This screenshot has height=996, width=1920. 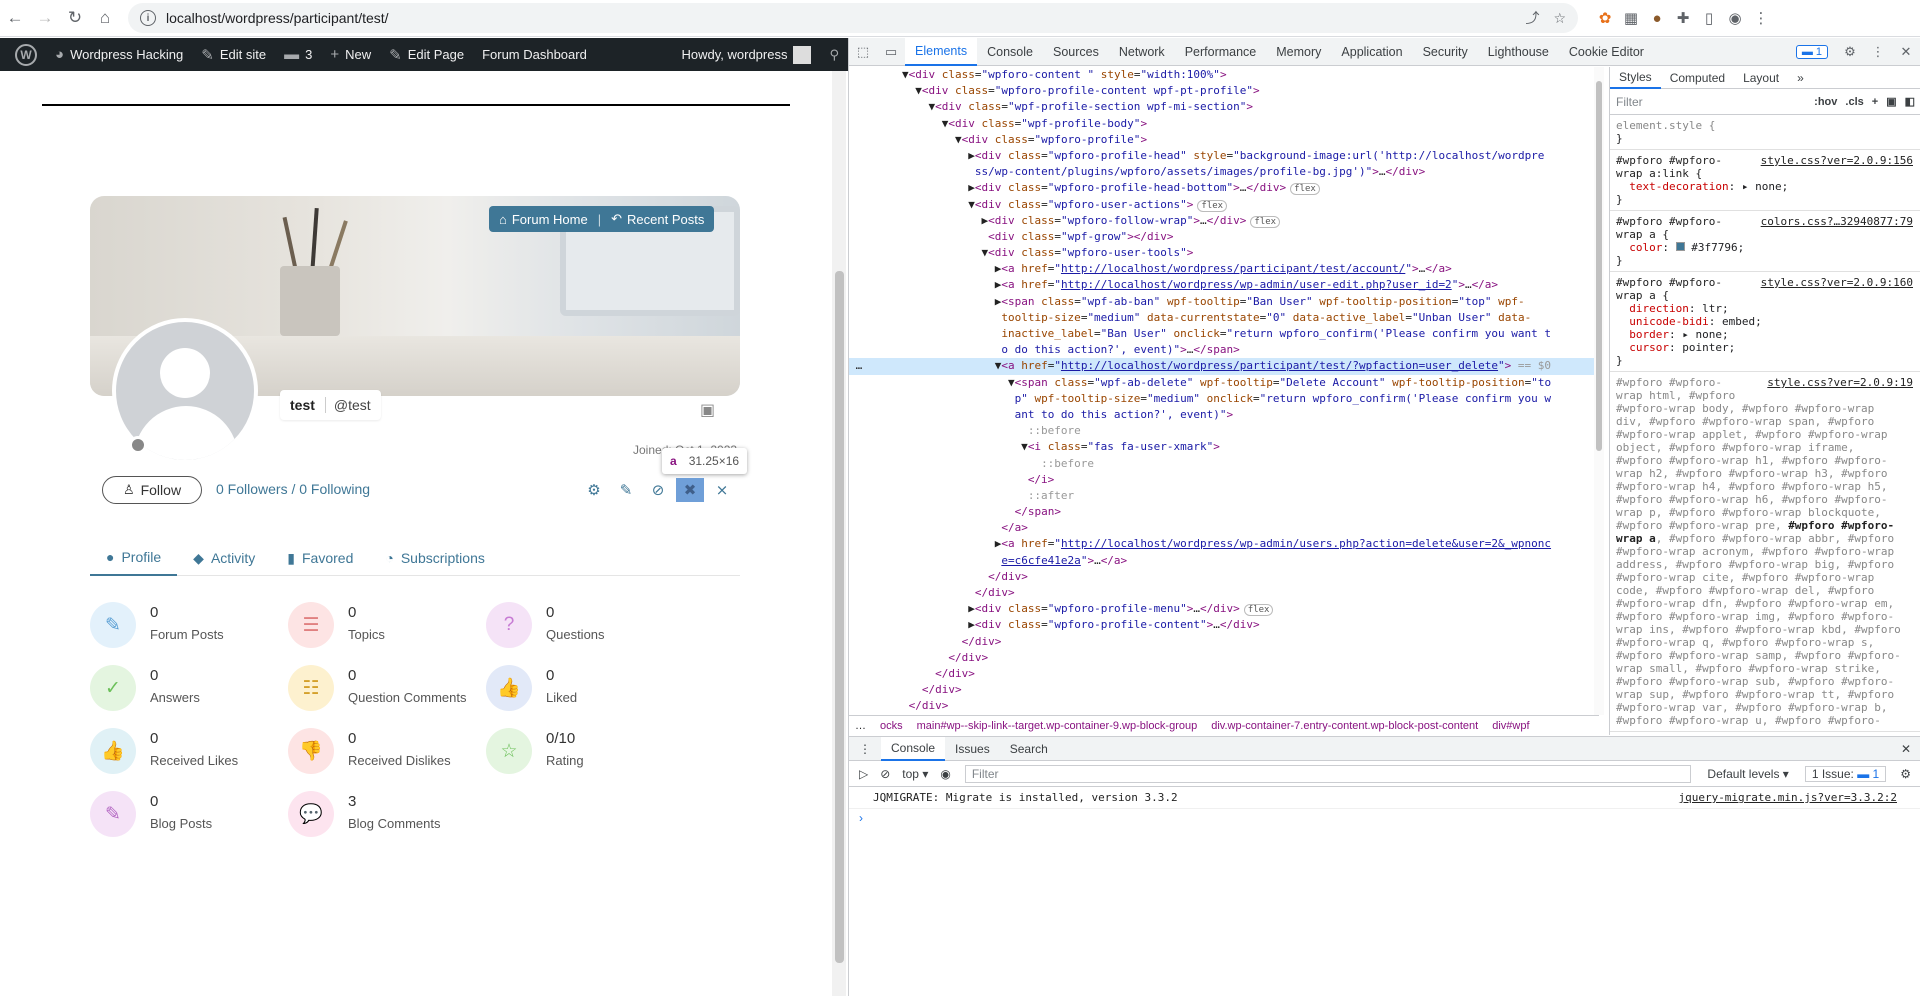 What do you see at coordinates (1518, 52) in the screenshot?
I see `tab-lighthouse: Lighthouse` at bounding box center [1518, 52].